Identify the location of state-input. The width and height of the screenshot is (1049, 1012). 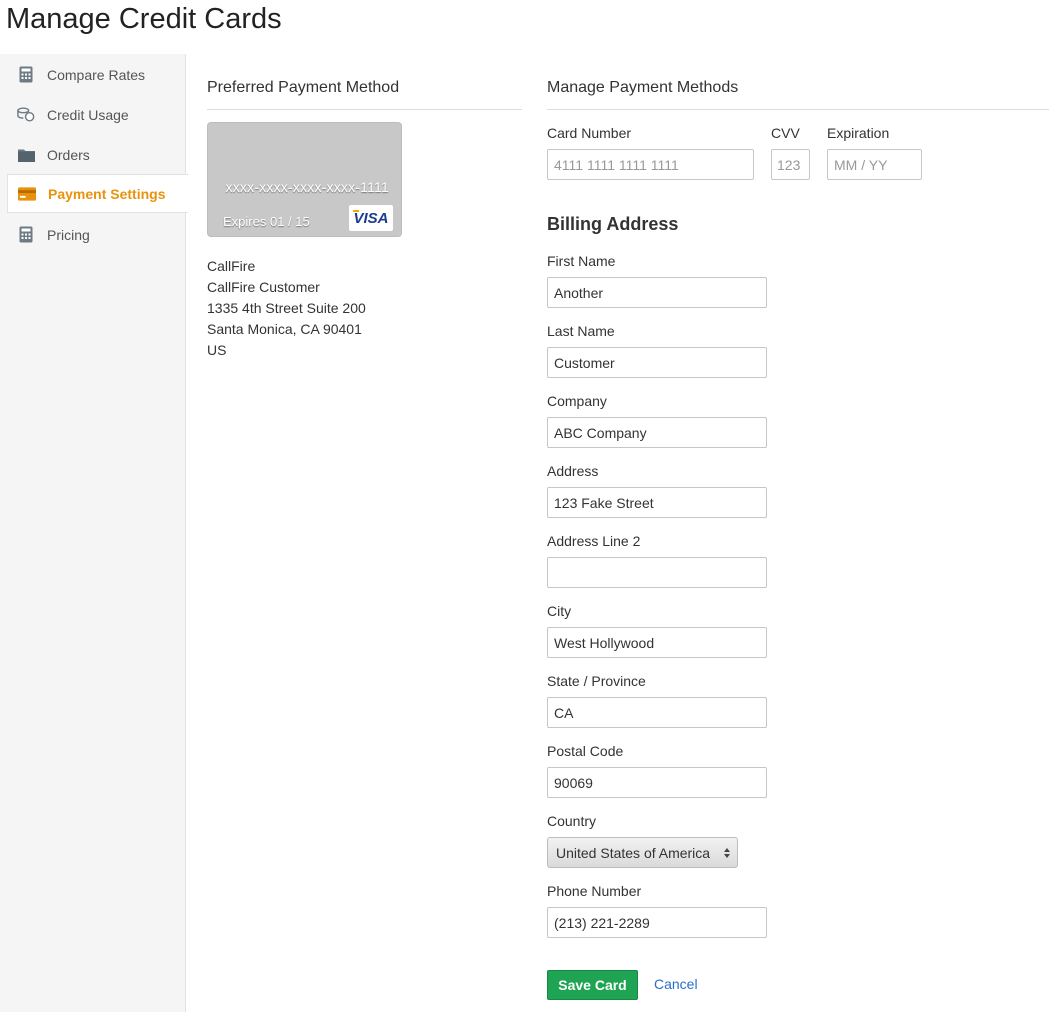
(657, 712).